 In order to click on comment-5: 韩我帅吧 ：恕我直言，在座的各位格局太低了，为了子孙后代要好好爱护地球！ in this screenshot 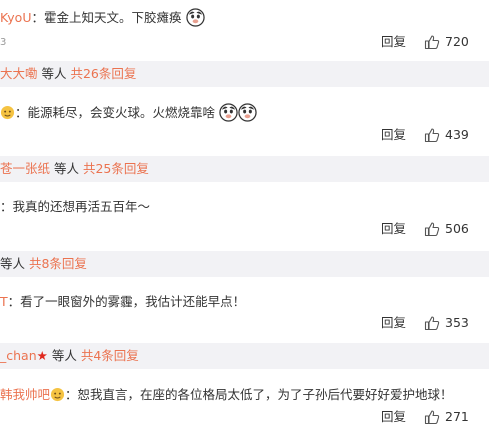, I will do `click(244, 395)`.